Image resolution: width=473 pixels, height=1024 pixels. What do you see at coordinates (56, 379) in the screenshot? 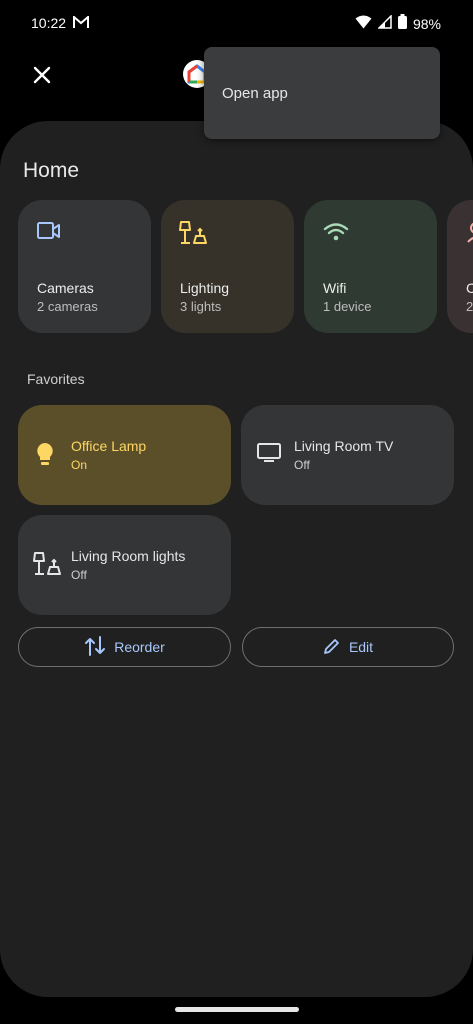
I see `favorites-label: Favorites` at bounding box center [56, 379].